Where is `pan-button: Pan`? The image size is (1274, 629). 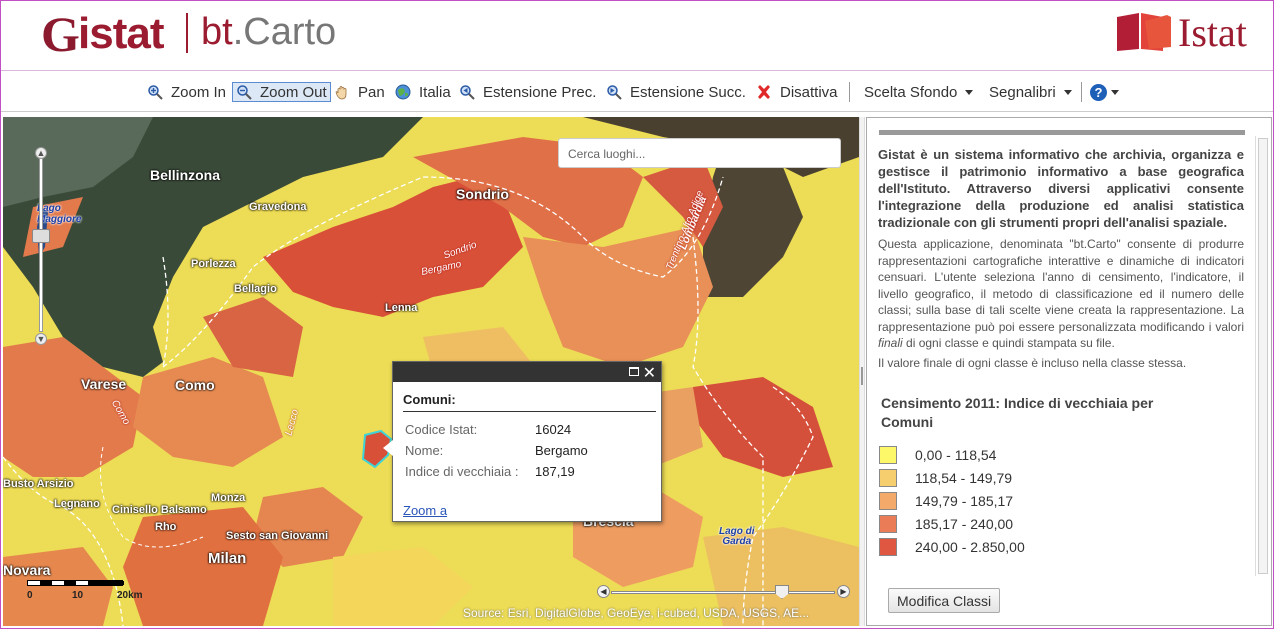
pan-button: Pan is located at coordinates (359, 92).